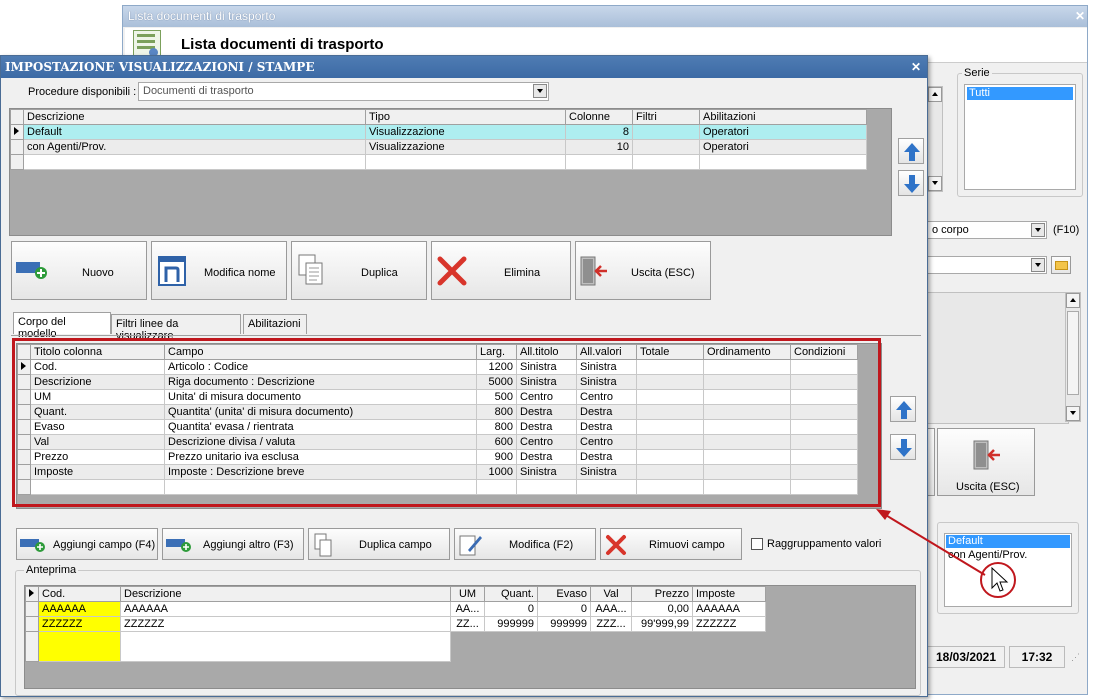  Describe the element at coordinates (934, 544) in the screenshot. I see `annotation-arrow-line` at that location.